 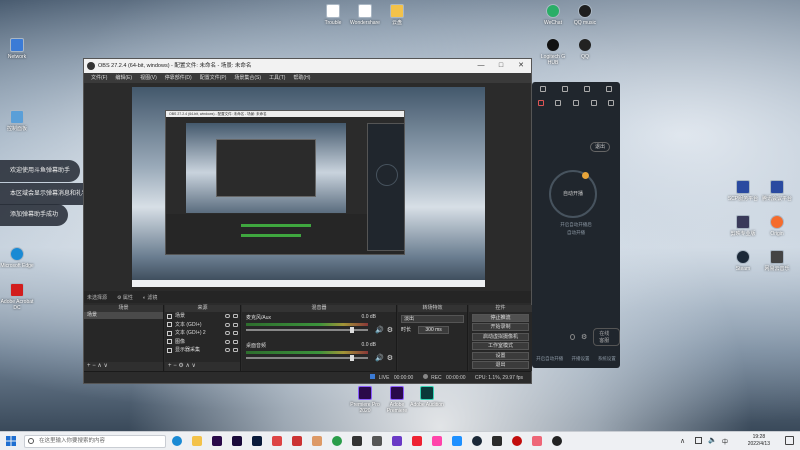 What do you see at coordinates (585, 49) in the screenshot?
I see `desktop-icon-qq: QQ` at bounding box center [585, 49].